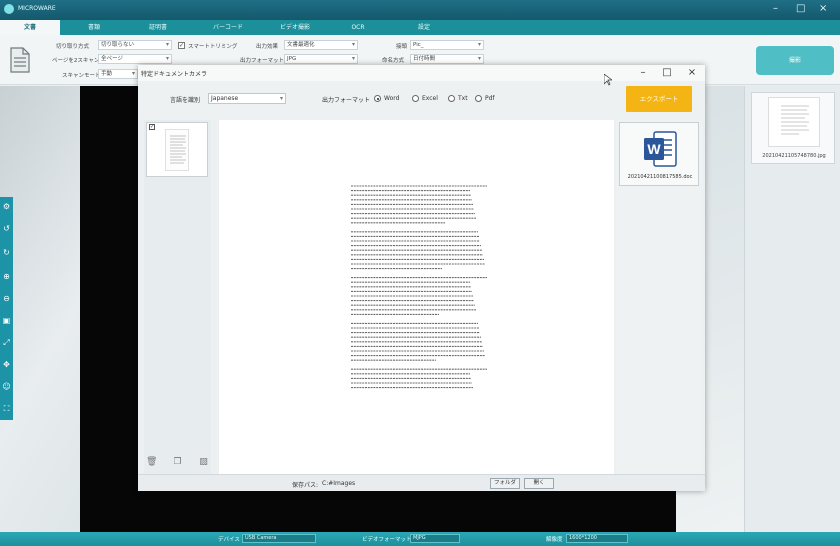 The width and height of the screenshot is (840, 546). Describe the element at coordinates (295, 27) in the screenshot. I see `tab-video: ビデオ撮影` at that location.